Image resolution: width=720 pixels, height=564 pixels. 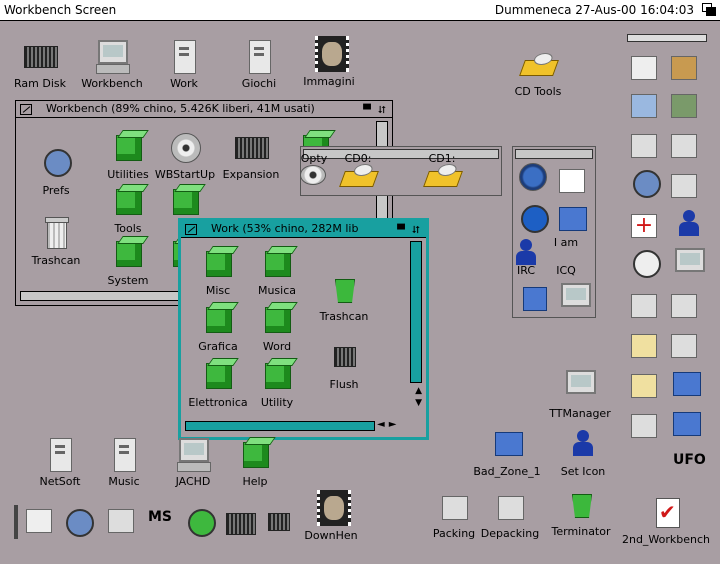 I want to click on p-logo-icon, so click(x=646, y=64).